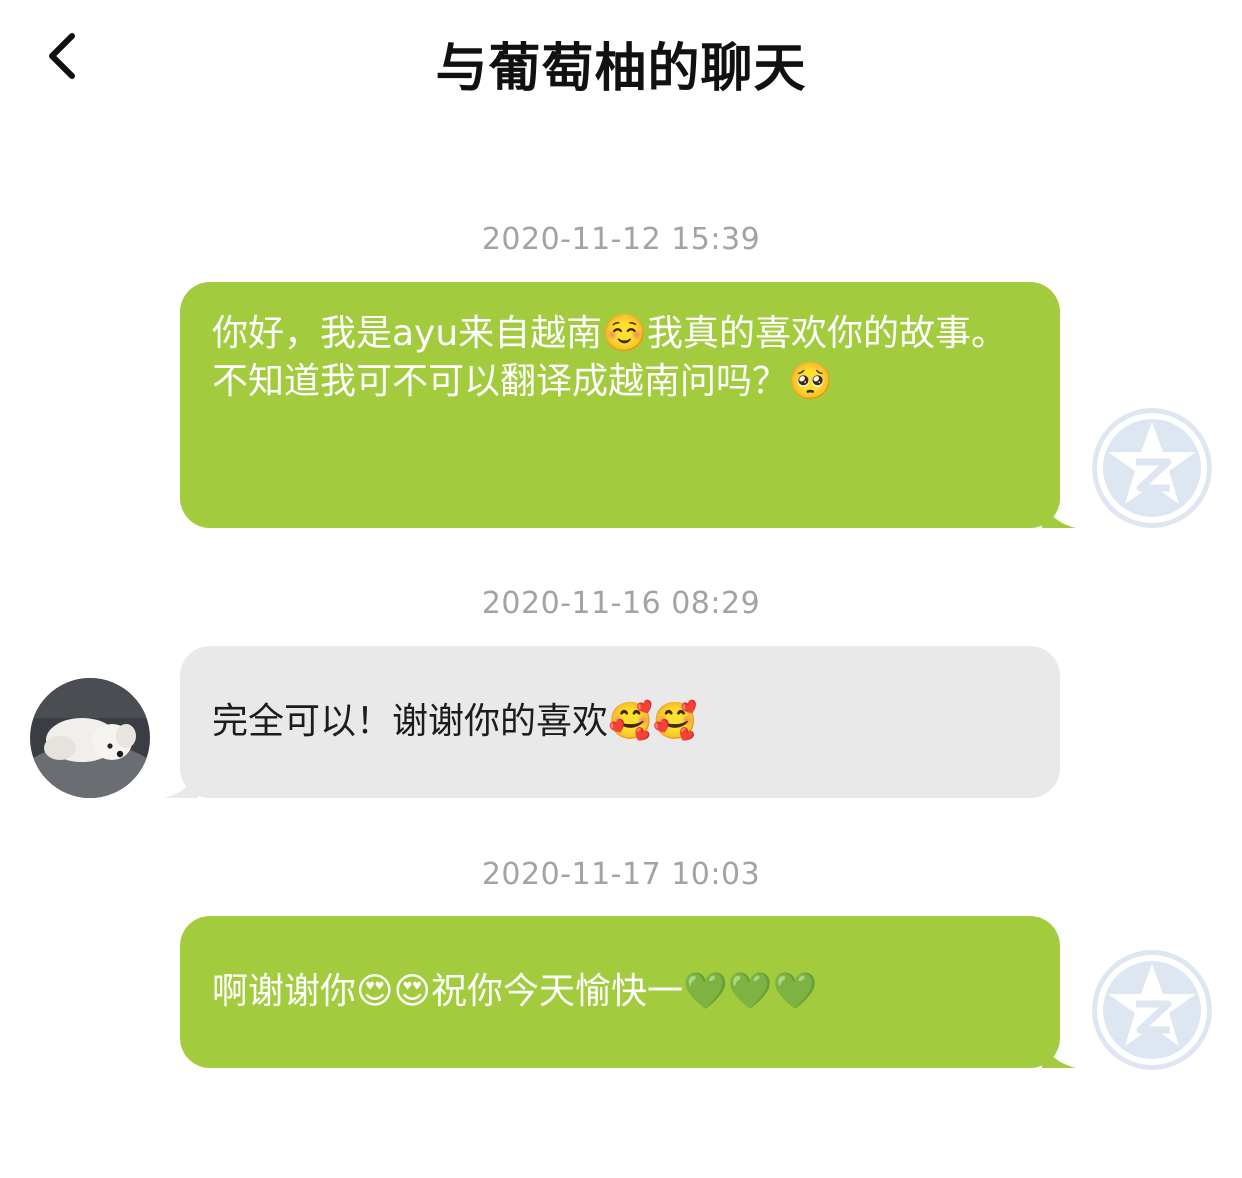 The height and width of the screenshot is (1178, 1242). Describe the element at coordinates (621, 874) in the screenshot. I see `message-timestamp: 2020-11-17 10:03` at that location.